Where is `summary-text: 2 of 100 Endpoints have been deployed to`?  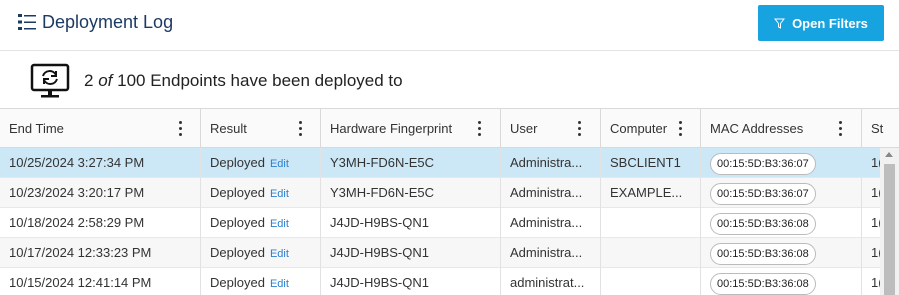 summary-text: 2 of 100 Endpoints have been deployed to is located at coordinates (243, 81).